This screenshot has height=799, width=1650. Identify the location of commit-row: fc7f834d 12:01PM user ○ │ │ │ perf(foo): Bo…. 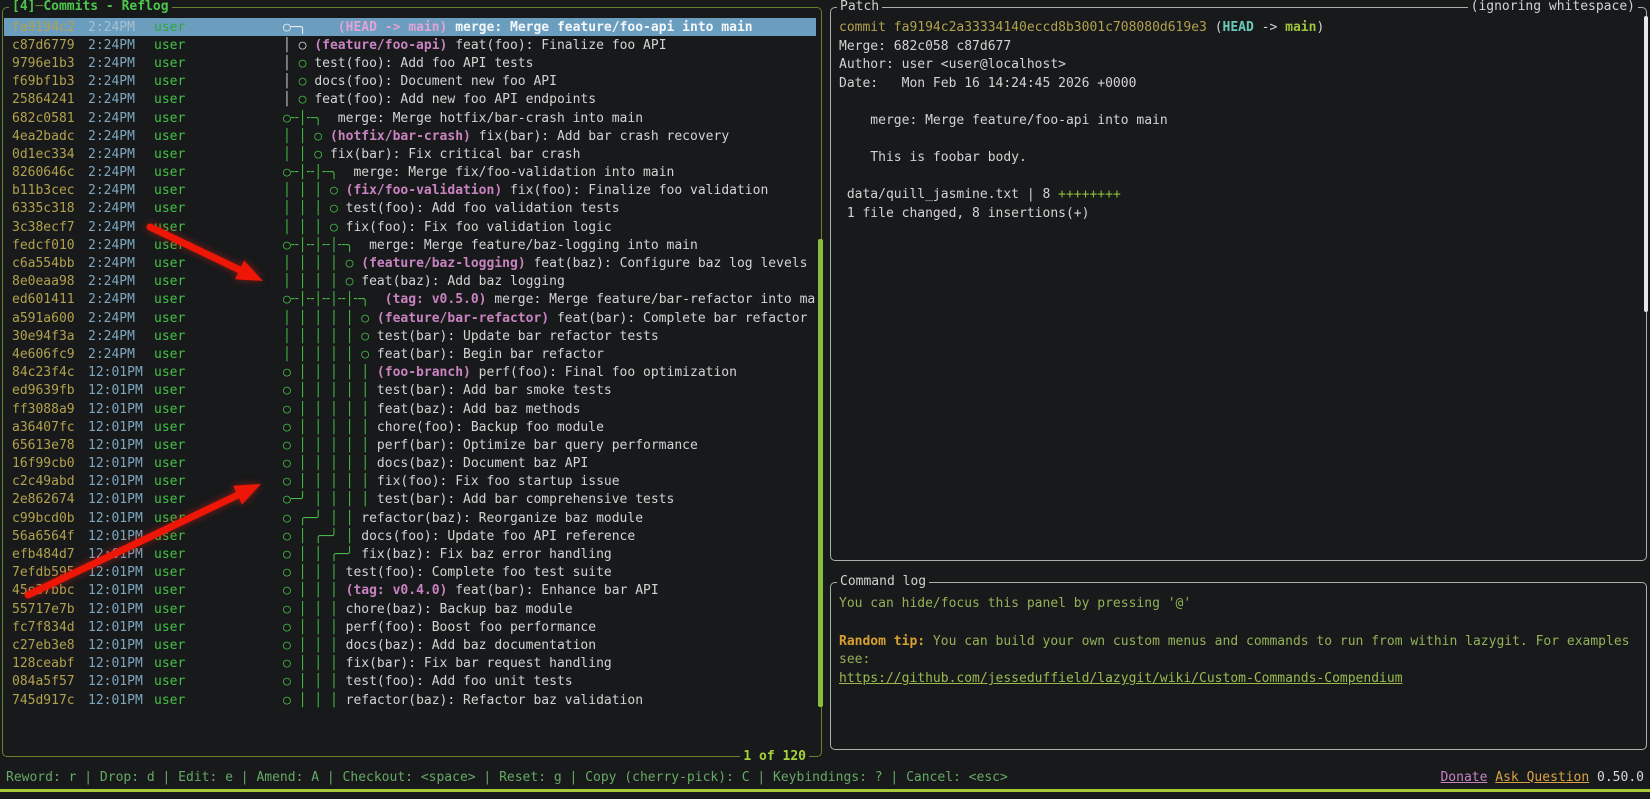
(410, 627).